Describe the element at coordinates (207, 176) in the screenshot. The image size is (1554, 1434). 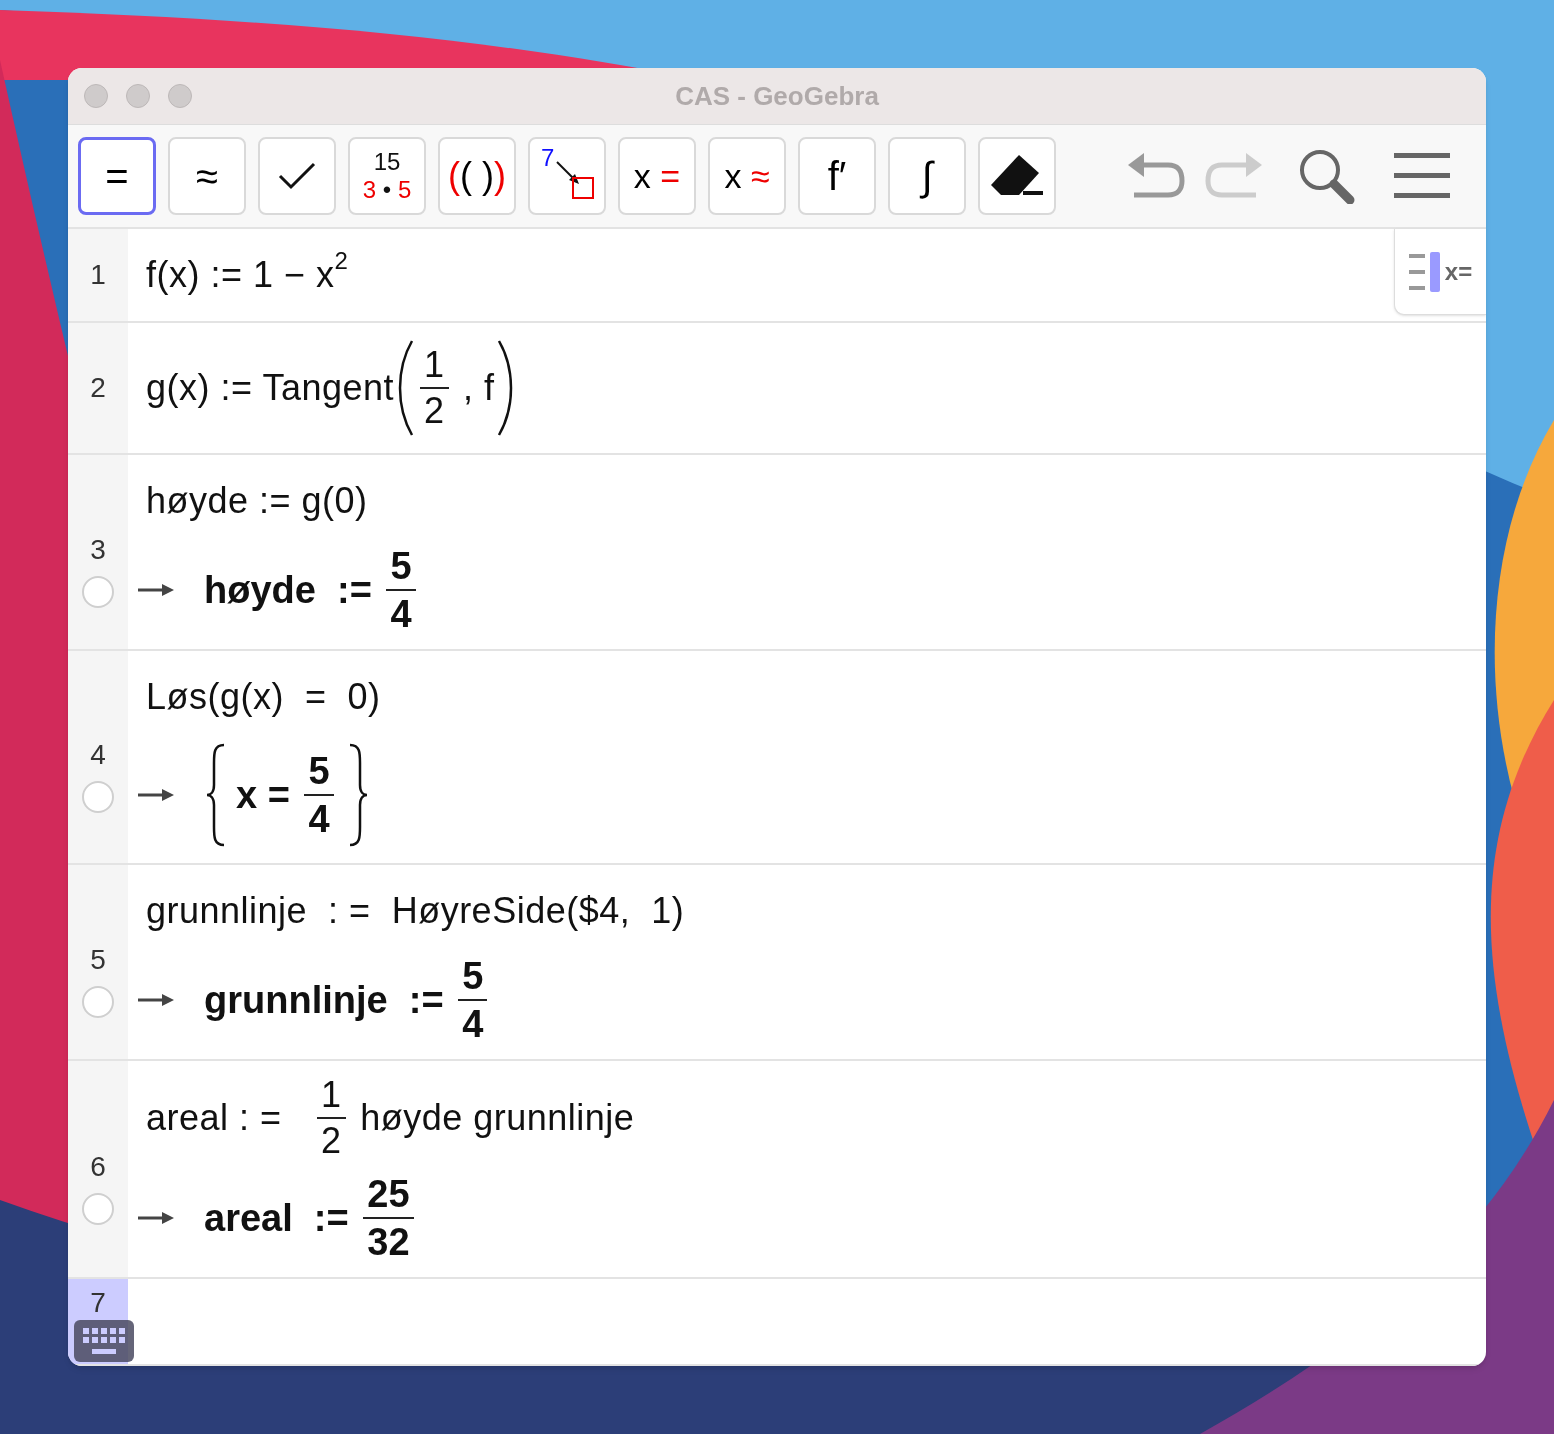
I see `toolbar-button: ≈` at that location.